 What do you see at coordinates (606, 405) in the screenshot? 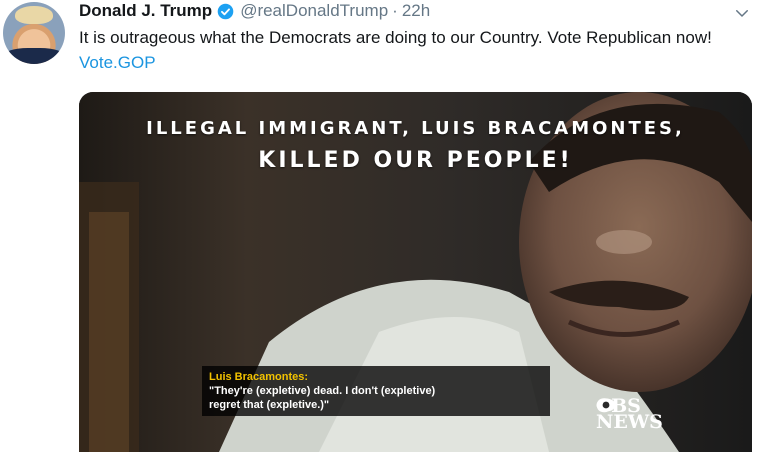
I see `cbs-eye-icon` at bounding box center [606, 405].